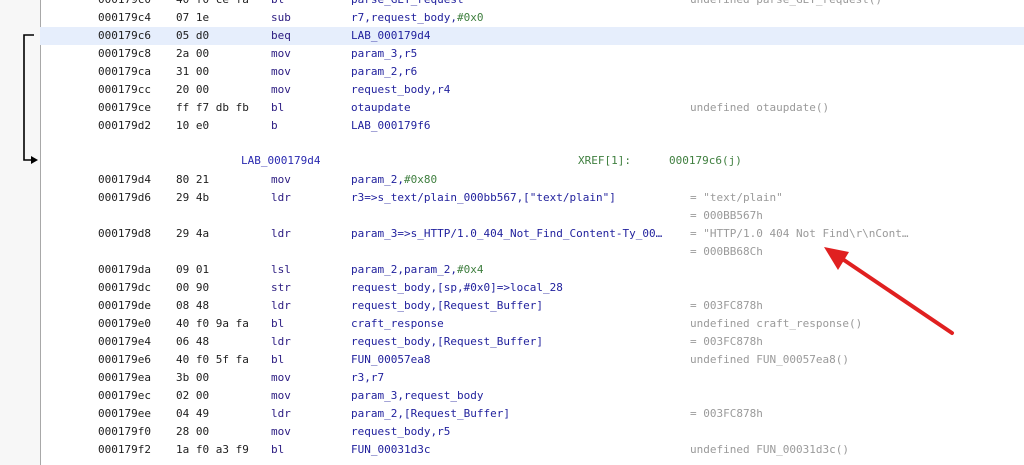 Image resolution: width=1024 pixels, height=465 pixels. What do you see at coordinates (274, 125) in the screenshot?
I see `instruction-mnemonic: b` at bounding box center [274, 125].